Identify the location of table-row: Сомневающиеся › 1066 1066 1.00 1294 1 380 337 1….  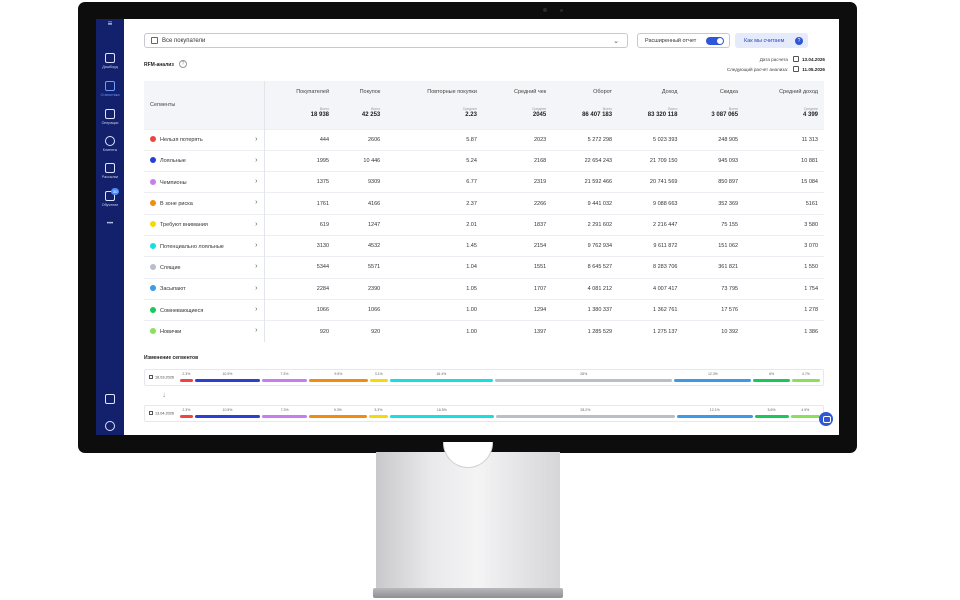
(484, 309).